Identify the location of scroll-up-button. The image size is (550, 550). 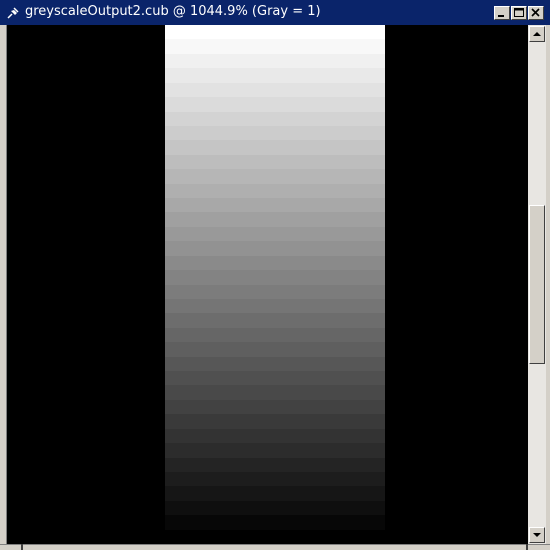
(537, 34).